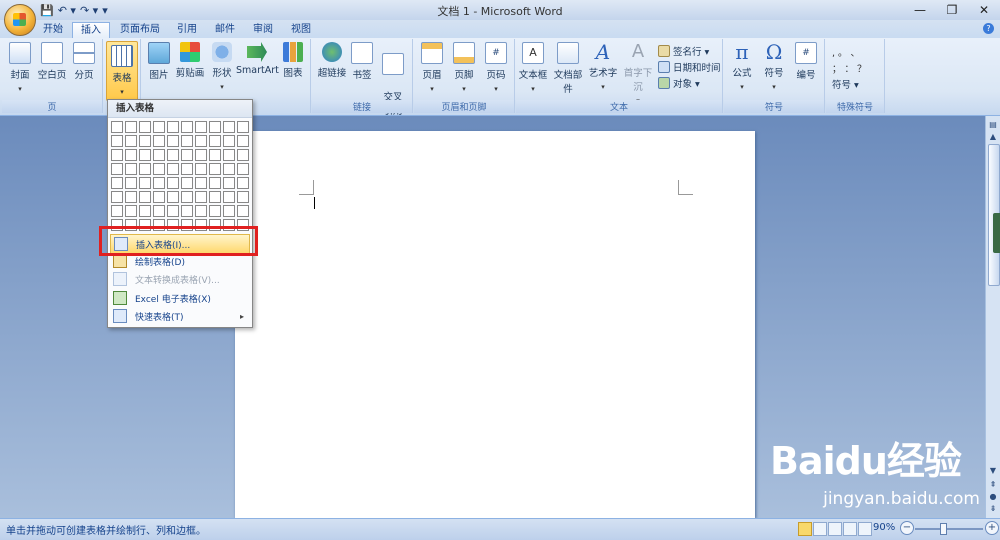 This screenshot has height=540, width=1000. What do you see at coordinates (20, 67) in the screenshot?
I see `cover-page-button: 封面 ▾` at bounding box center [20, 67].